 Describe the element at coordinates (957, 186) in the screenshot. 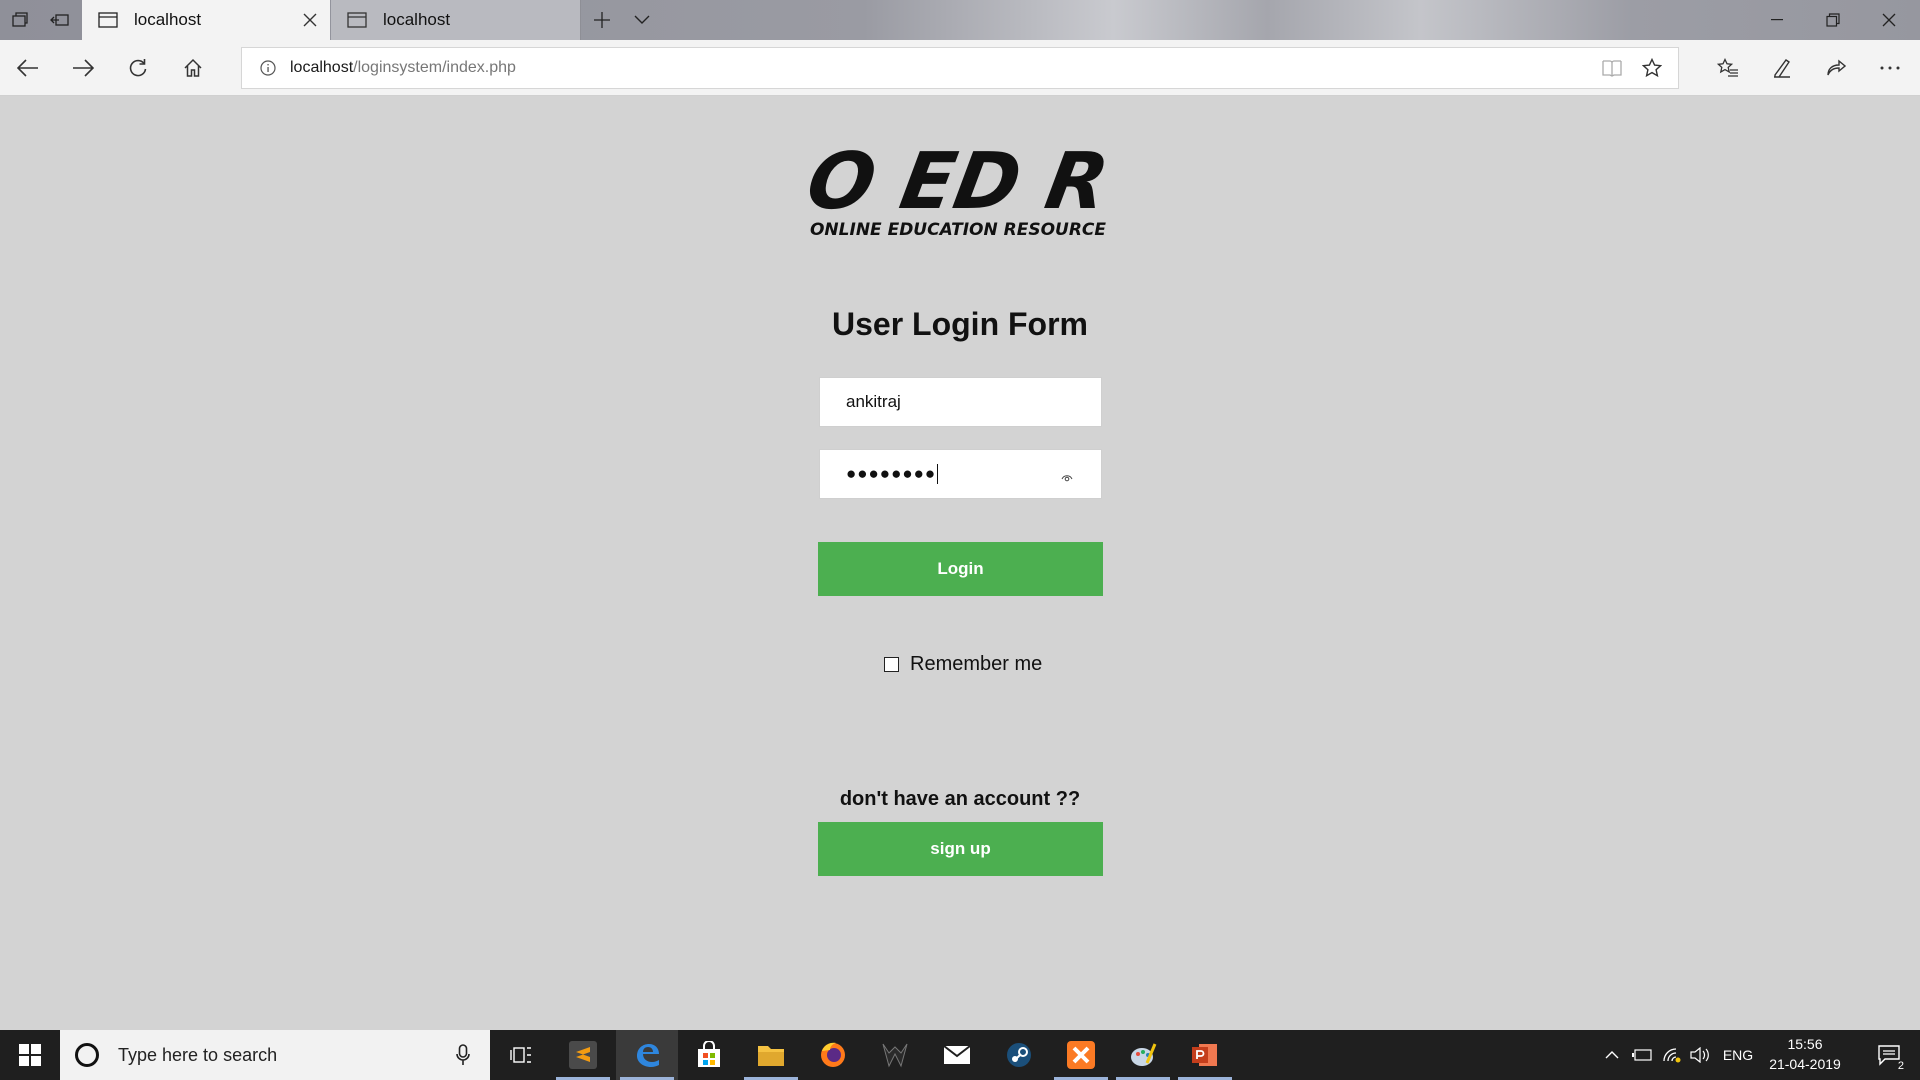

I see `logo-letters: O ED R` at that location.